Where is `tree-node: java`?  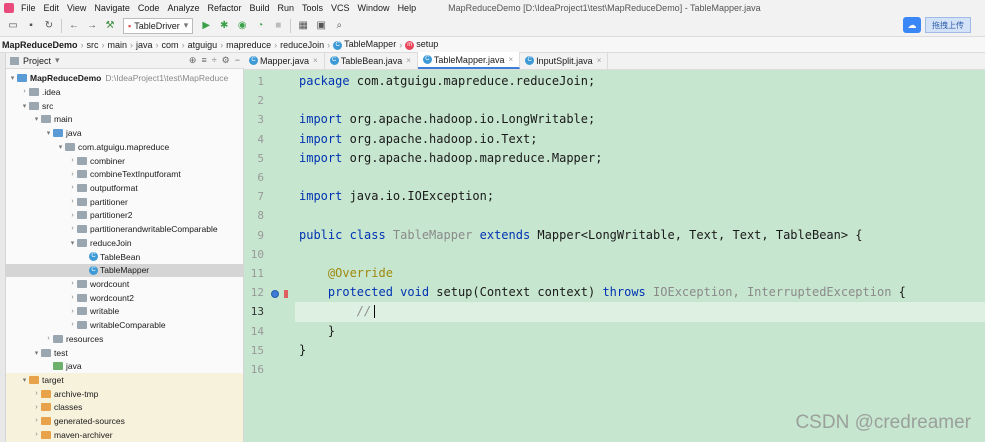
tree-node: java is located at coordinates (124, 367).